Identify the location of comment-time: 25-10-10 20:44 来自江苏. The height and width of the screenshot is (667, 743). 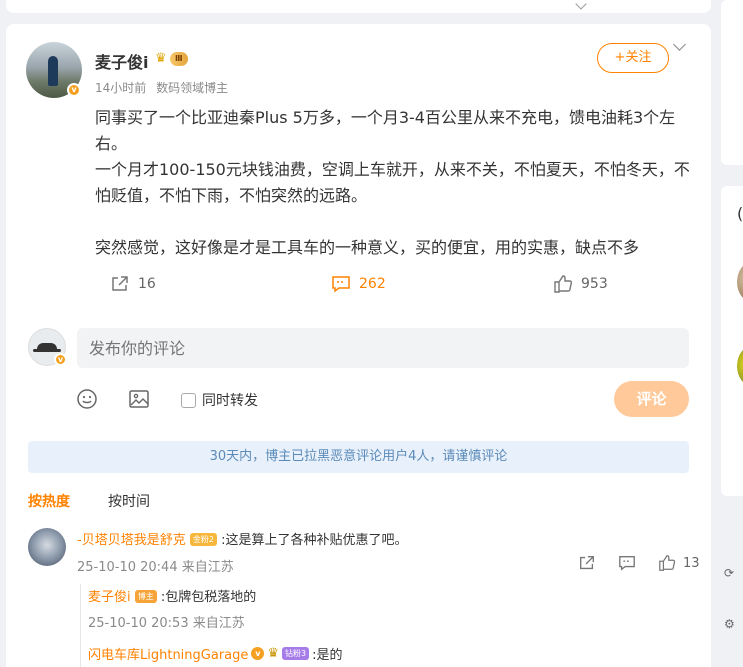
(155, 567).